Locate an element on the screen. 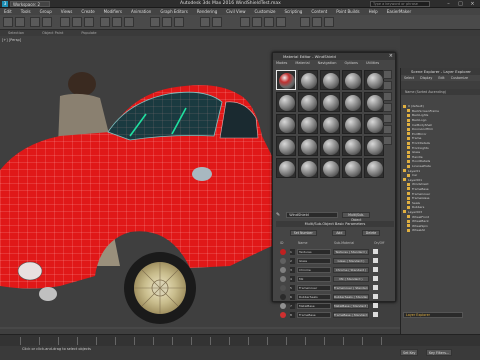  select-icon is located at coordinates (65, 22).